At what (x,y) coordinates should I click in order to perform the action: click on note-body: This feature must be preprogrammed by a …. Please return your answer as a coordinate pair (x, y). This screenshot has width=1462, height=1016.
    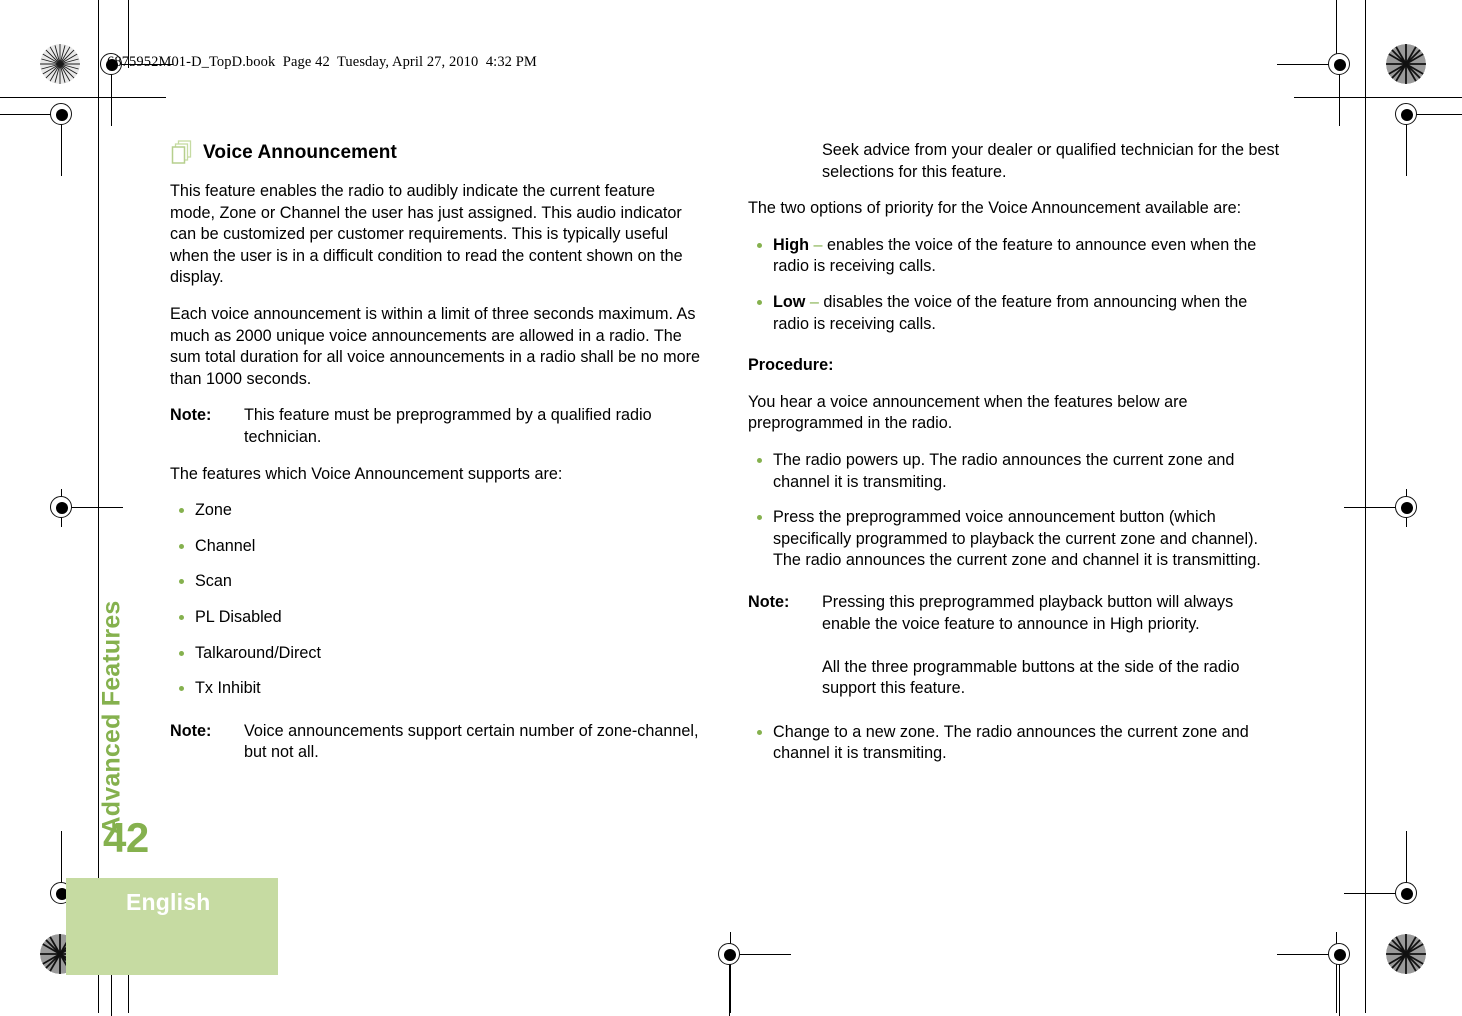
    Looking at the image, I should click on (448, 426).